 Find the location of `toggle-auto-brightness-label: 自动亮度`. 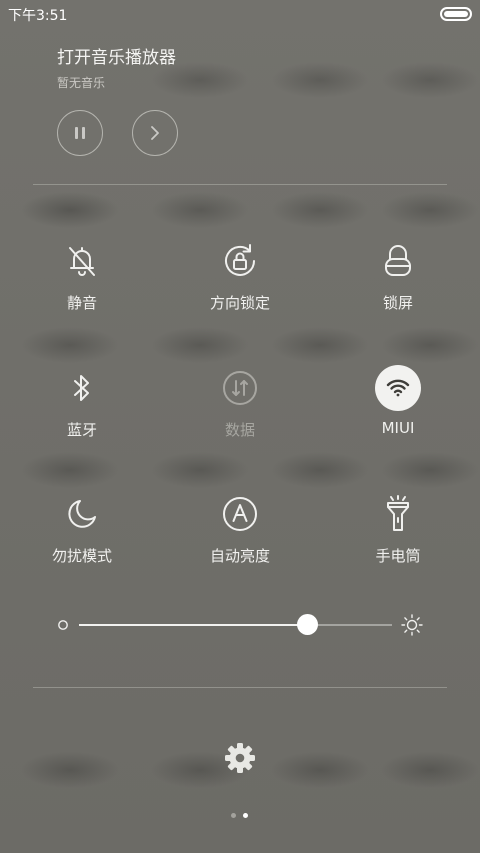

toggle-auto-brightness-label: 自动亮度 is located at coordinates (239, 556).